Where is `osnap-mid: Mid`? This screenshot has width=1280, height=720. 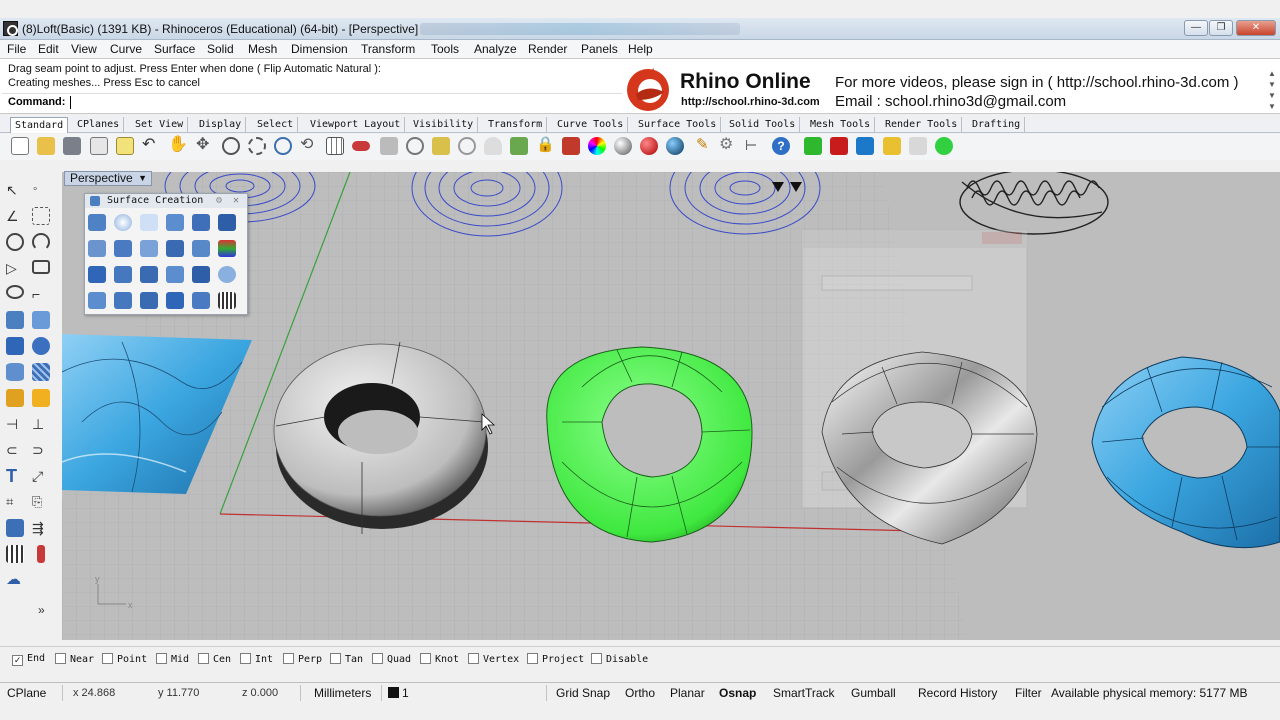
osnap-mid: Mid is located at coordinates (172, 659).